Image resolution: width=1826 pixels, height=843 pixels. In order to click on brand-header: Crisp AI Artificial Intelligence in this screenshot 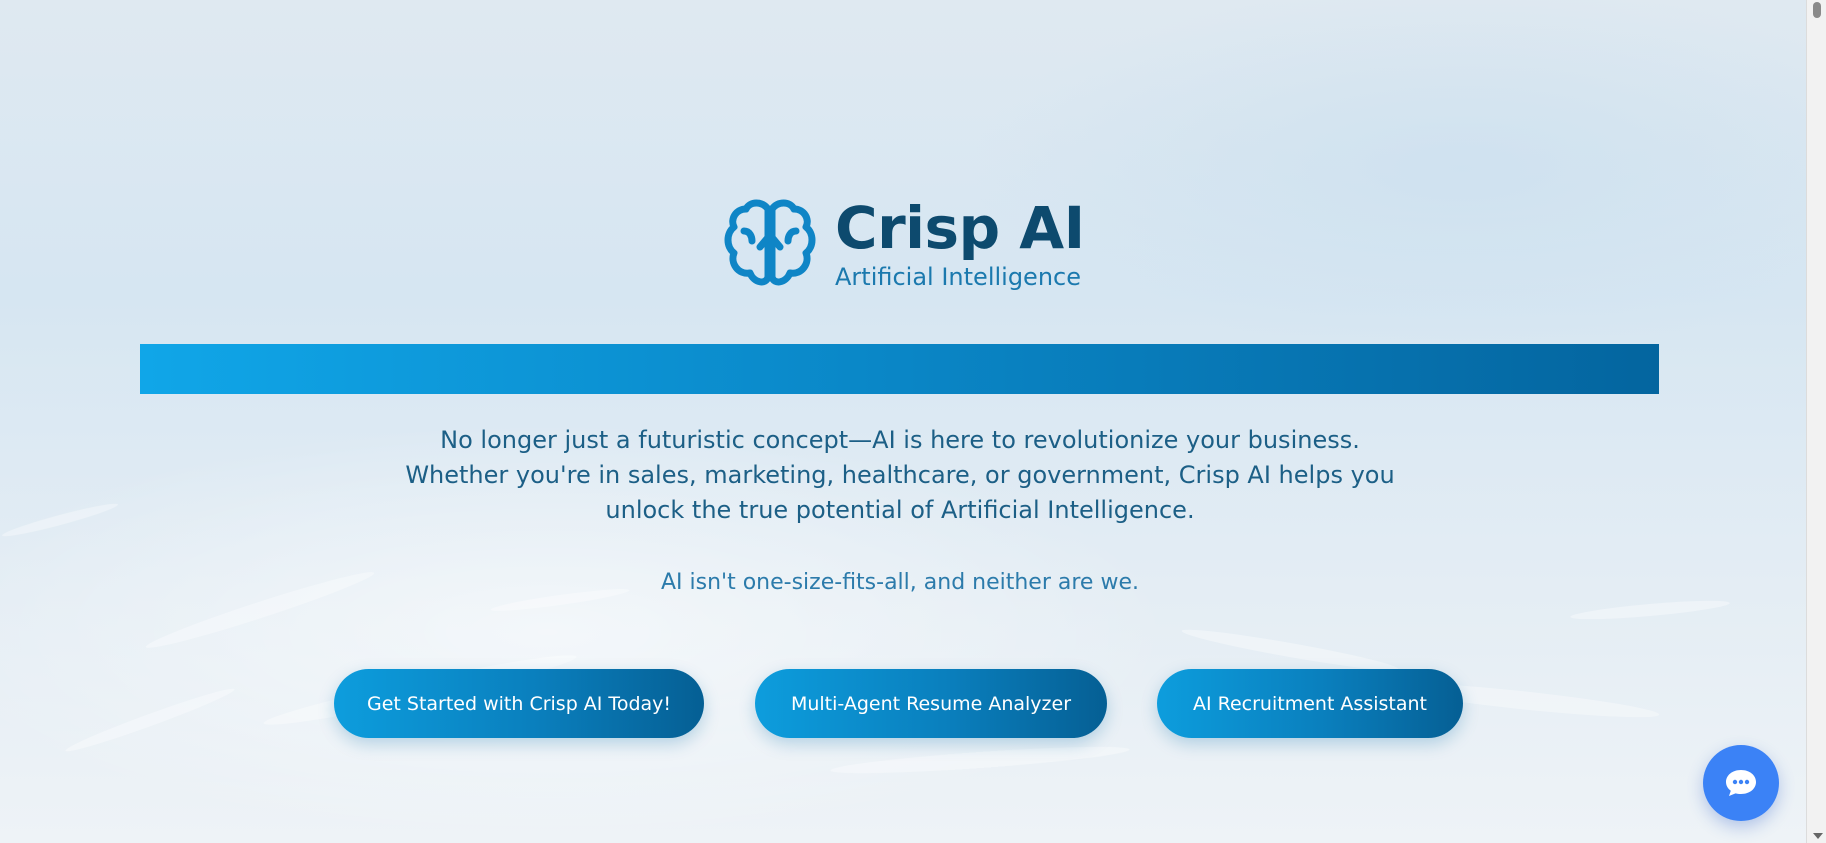, I will do `click(903, 243)`.